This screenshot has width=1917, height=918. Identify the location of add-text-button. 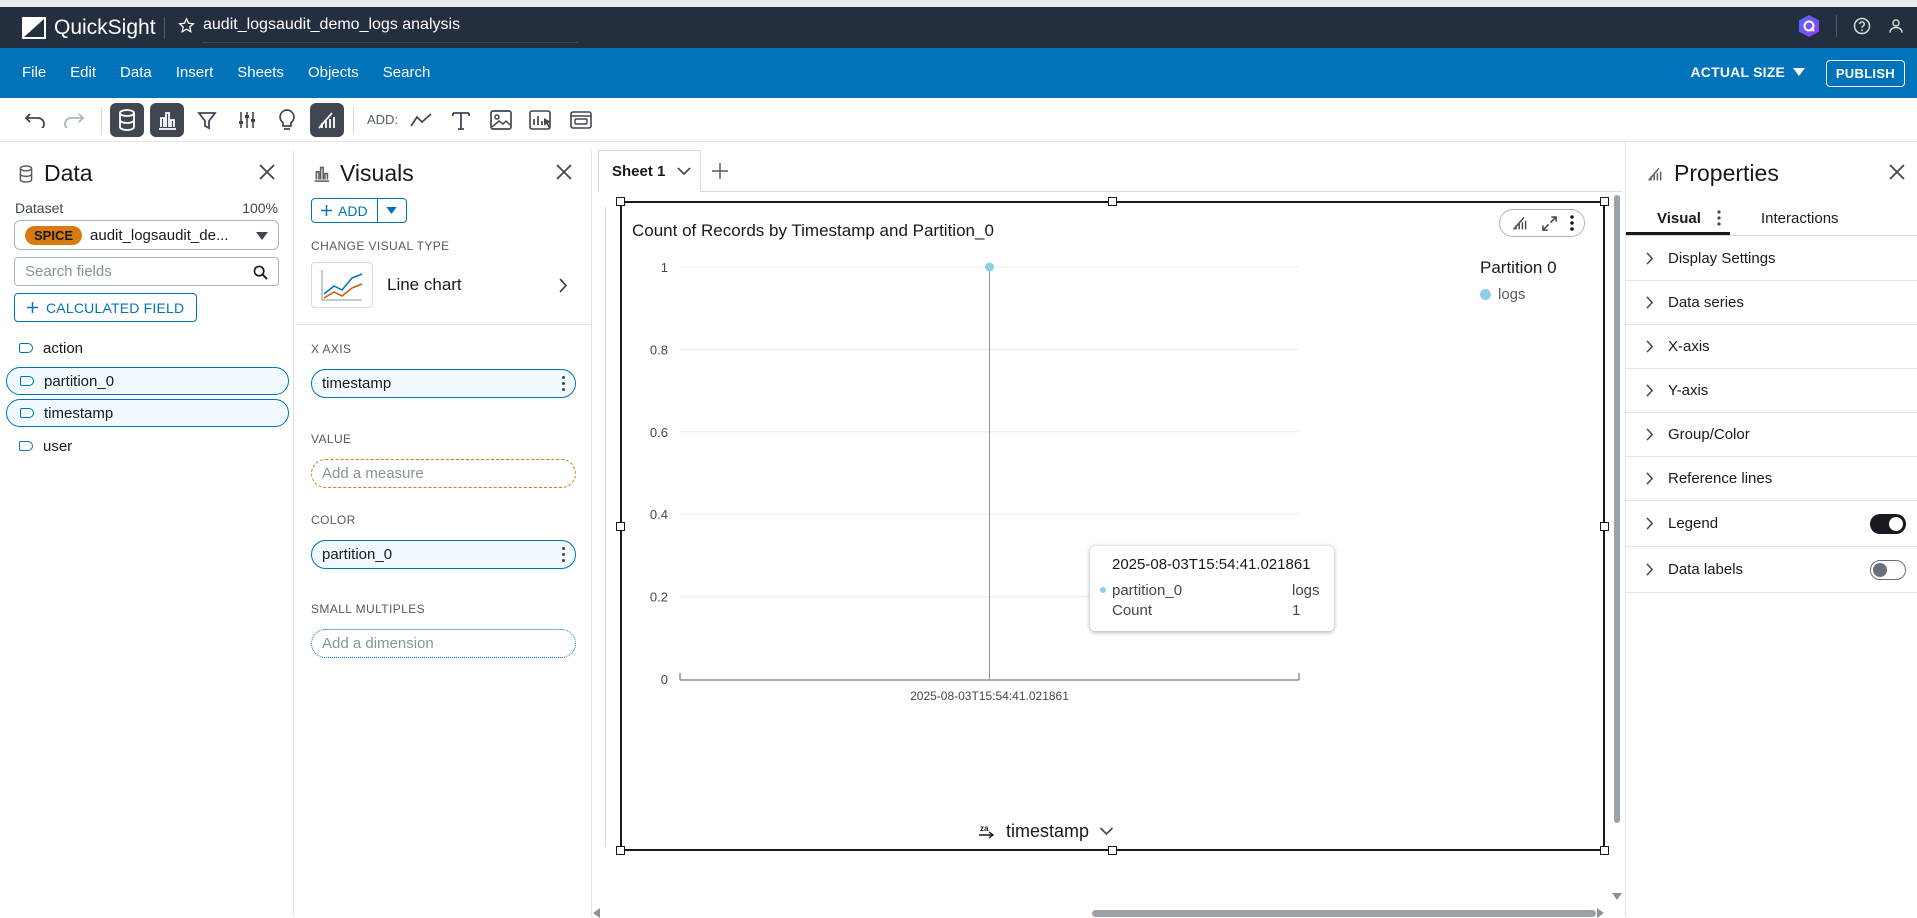
(461, 120).